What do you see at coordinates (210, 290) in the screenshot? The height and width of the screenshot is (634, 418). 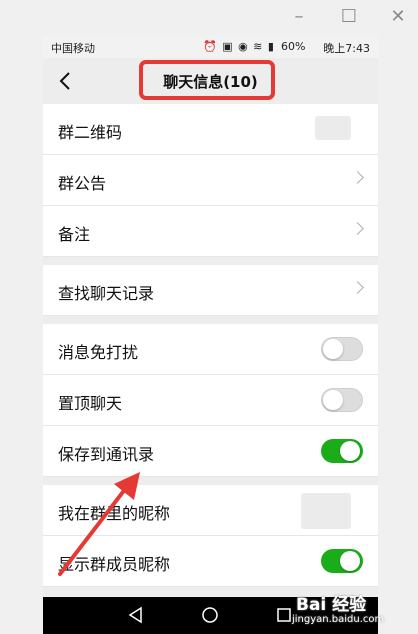 I see `row-search-history: 查找聊天记录` at bounding box center [210, 290].